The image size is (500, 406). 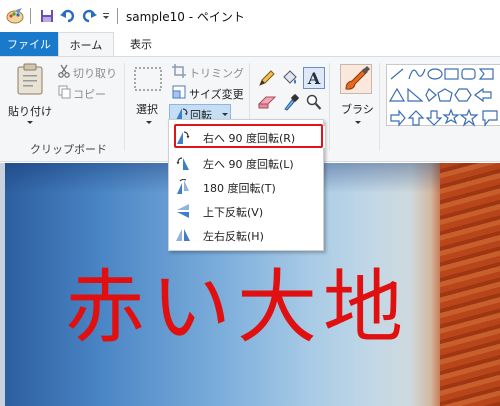 I want to click on crop-icon, so click(x=179, y=72).